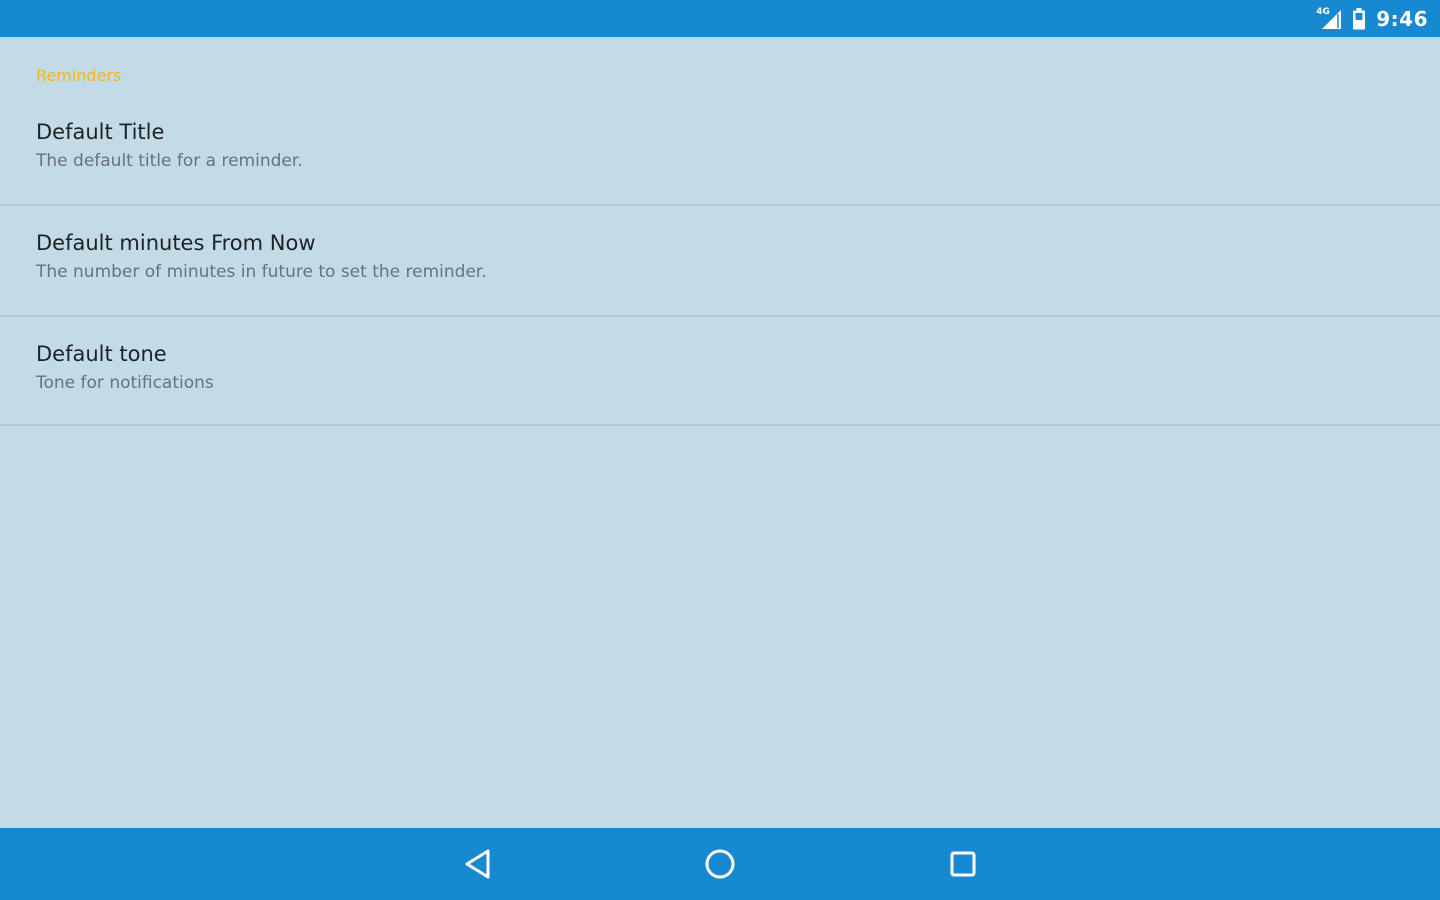  I want to click on battery-icon, so click(1359, 18).